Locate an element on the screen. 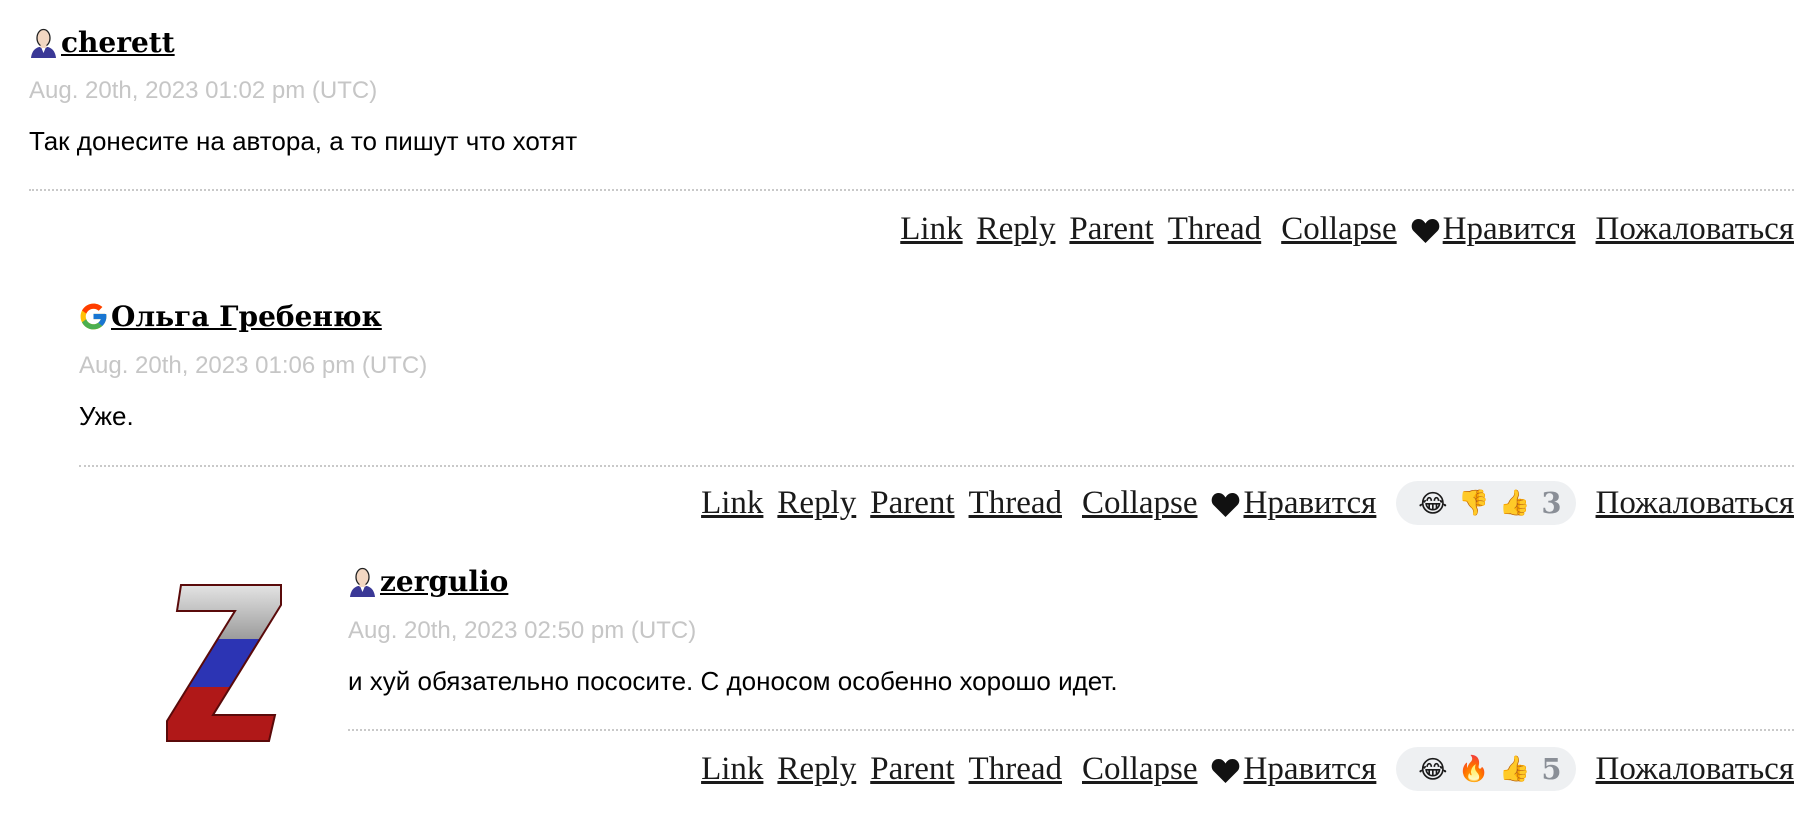 This screenshot has width=1818, height=814. comment-author: zergulio is located at coordinates (427, 581).